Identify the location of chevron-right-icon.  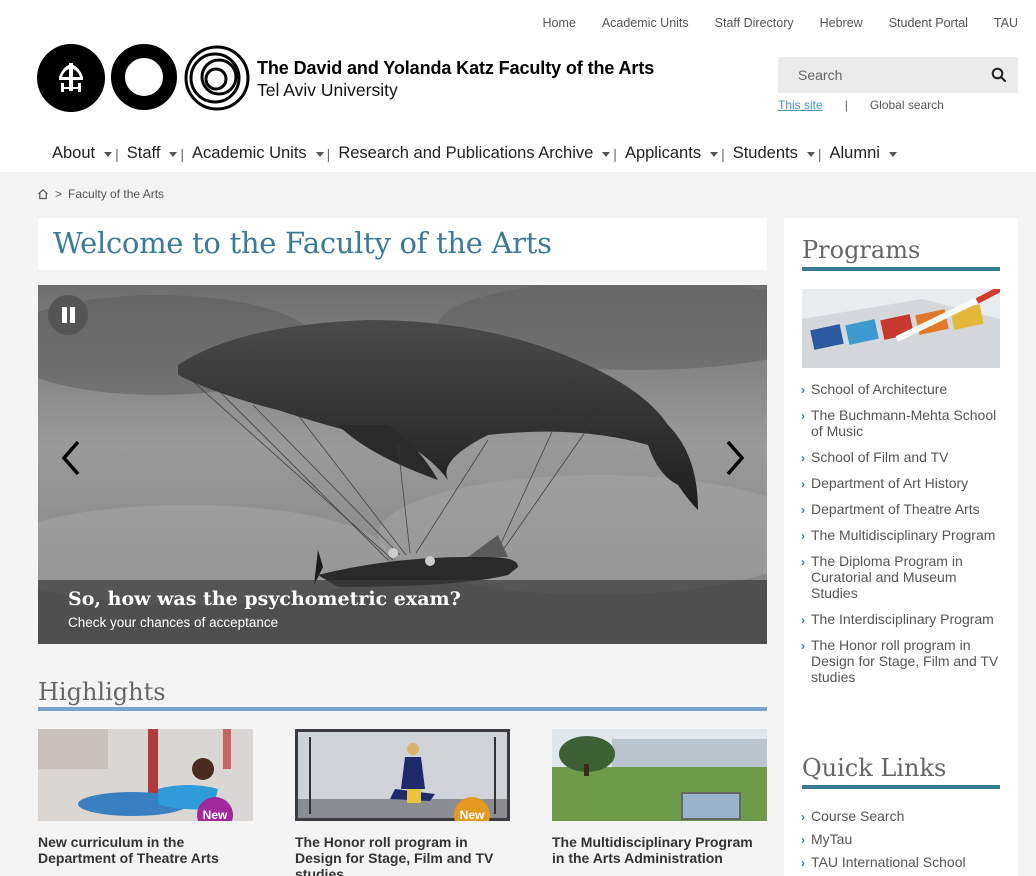
(735, 458).